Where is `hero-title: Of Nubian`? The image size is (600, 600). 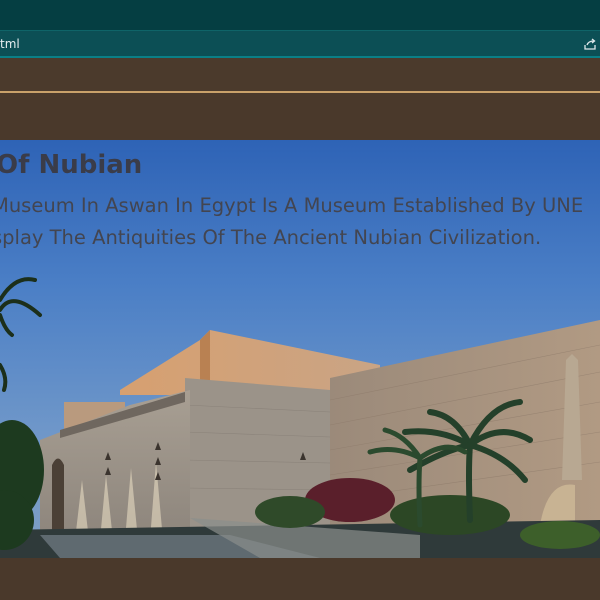
hero-title: Of Nubian is located at coordinates (71, 165).